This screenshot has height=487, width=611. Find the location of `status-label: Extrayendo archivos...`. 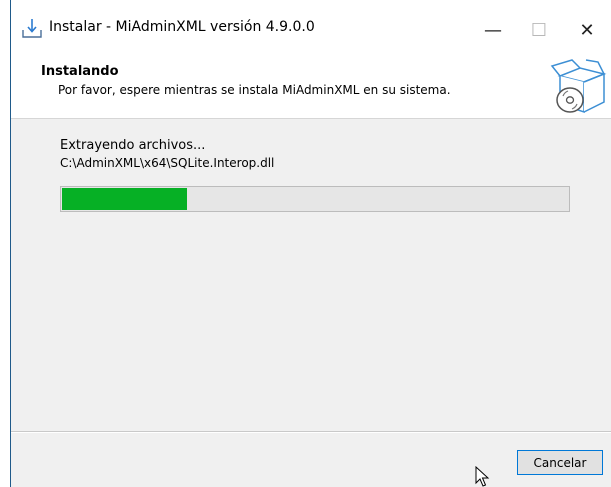

status-label: Extrayendo archivos... is located at coordinates (133, 145).